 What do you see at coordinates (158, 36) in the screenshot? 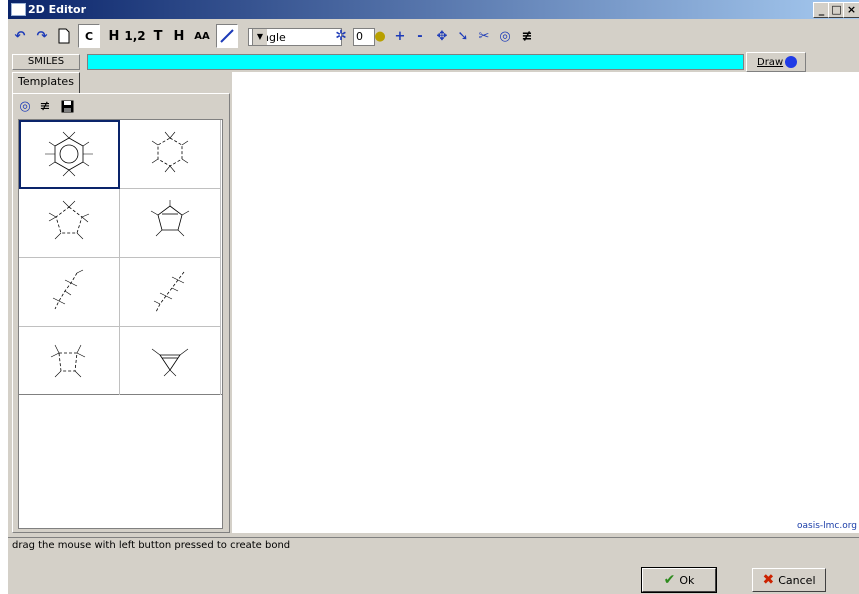
I see `text-button: T` at bounding box center [158, 36].